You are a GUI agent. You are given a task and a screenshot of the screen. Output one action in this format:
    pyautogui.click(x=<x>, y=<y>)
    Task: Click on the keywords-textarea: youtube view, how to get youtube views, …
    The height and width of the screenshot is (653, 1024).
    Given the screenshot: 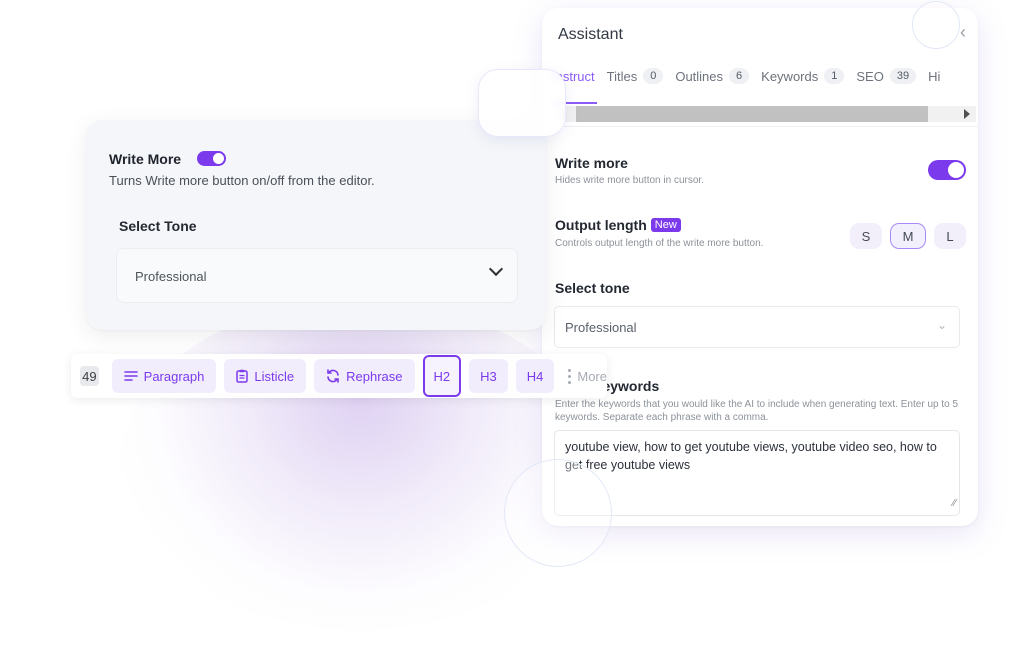 What is the action you would take?
    pyautogui.click(x=757, y=473)
    